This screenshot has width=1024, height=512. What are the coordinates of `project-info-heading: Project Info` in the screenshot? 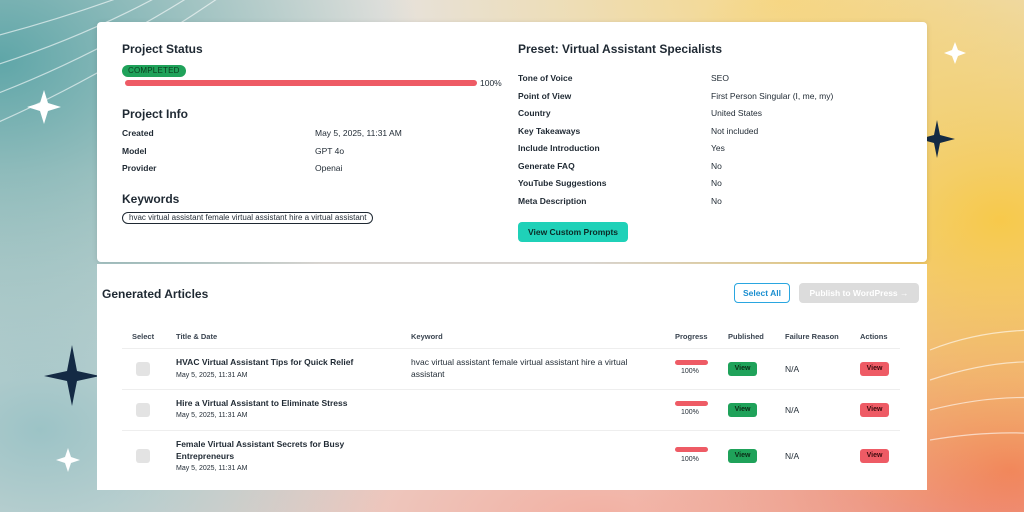 It's located at (155, 114).